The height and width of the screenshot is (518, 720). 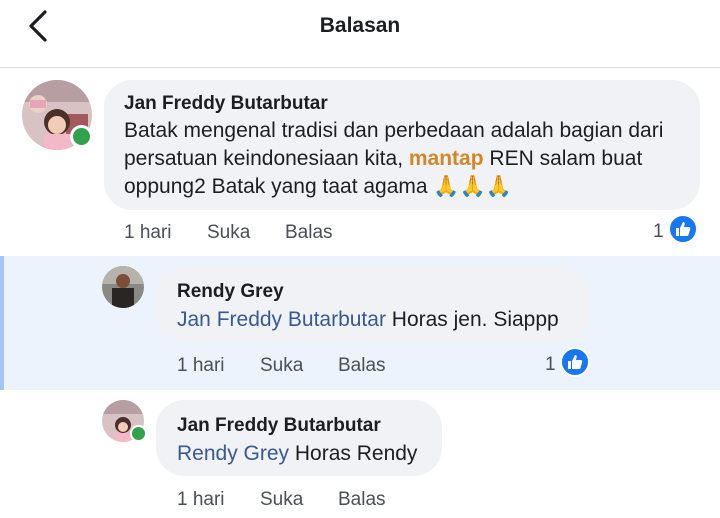 I want to click on comment-text-part: Horas jen. Siappp, so click(x=472, y=319).